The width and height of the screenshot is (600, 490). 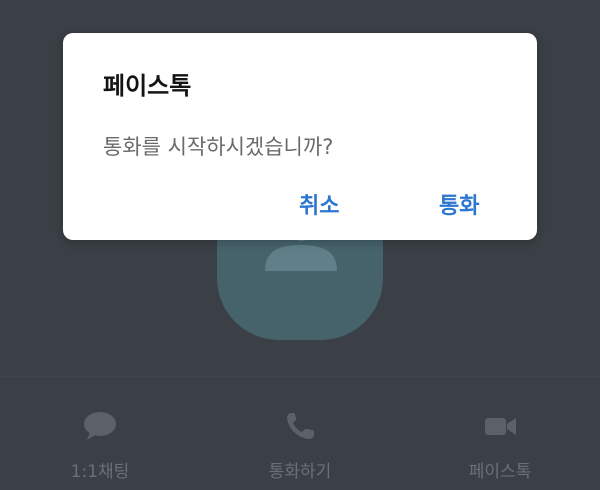 I want to click on cancel-button: 취소, so click(x=319, y=204).